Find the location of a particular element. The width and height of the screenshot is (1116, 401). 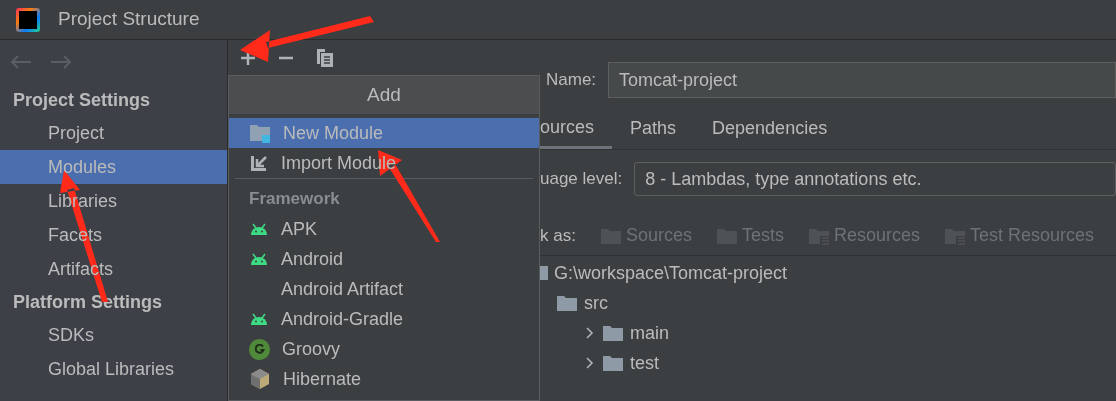

sidebar-item: SDKs is located at coordinates (113, 335).